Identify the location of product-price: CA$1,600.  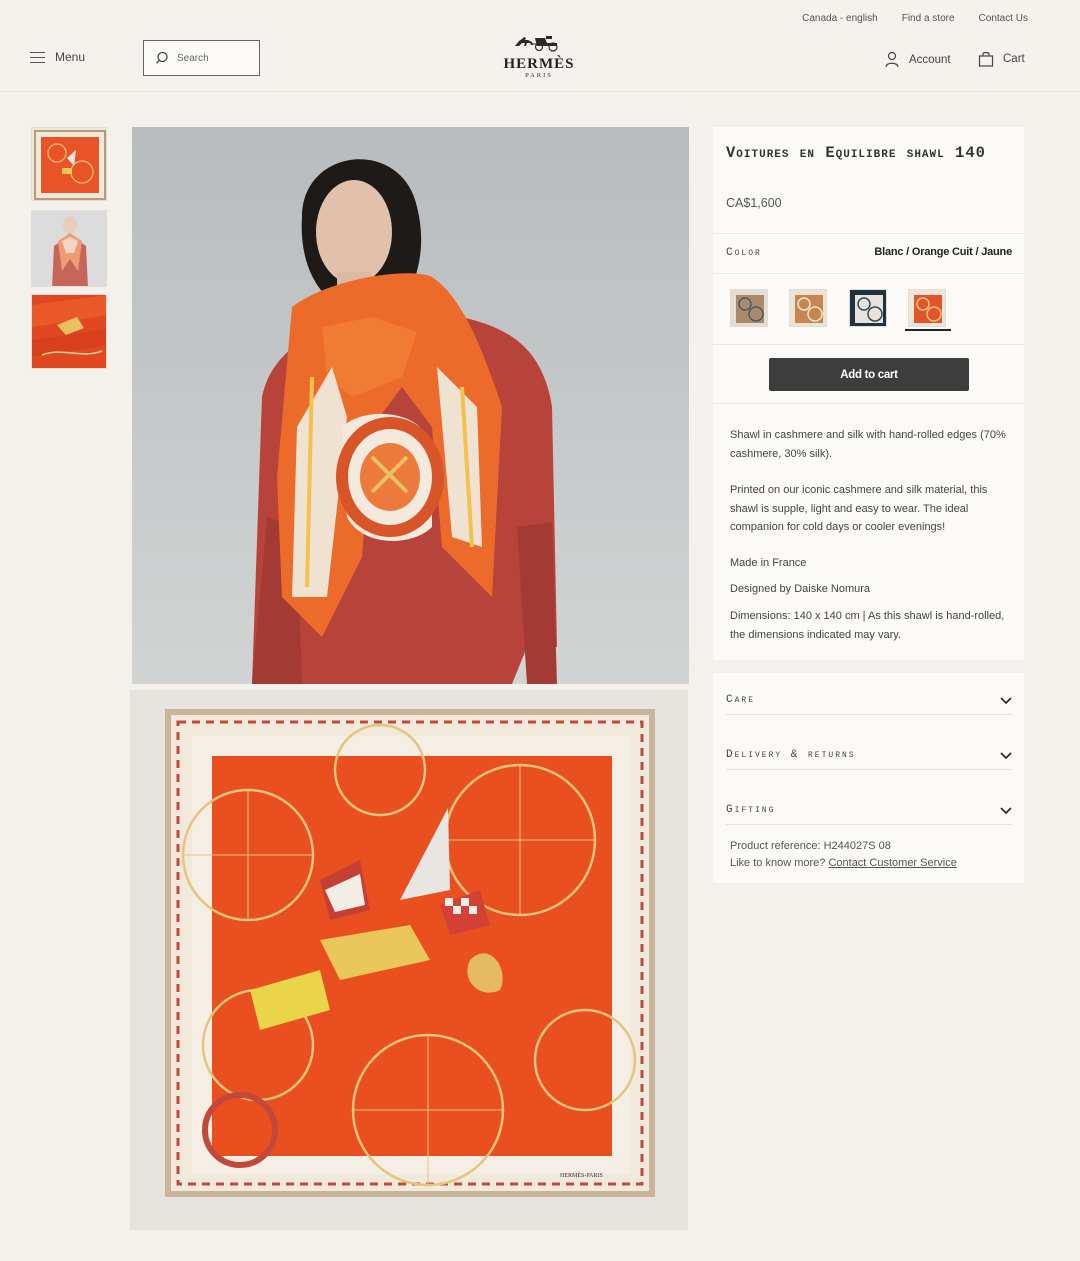
(754, 203).